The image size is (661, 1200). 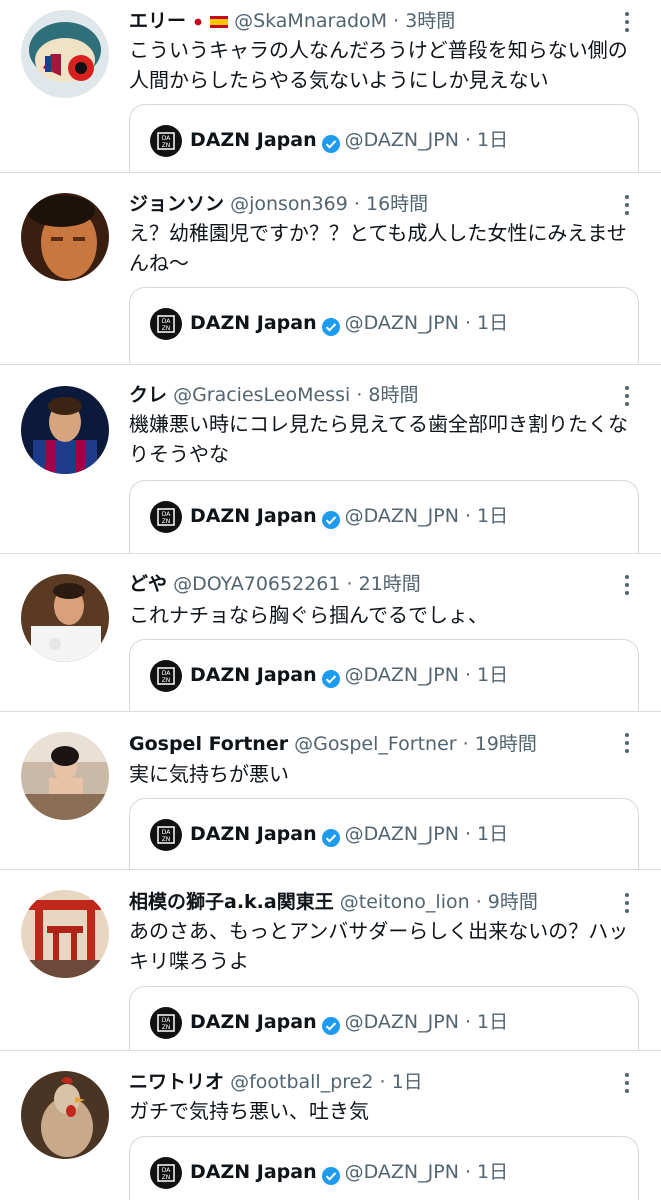 I want to click on tweet-header: エリー @SkaMnaradoM · 3時間, so click(x=375, y=21).